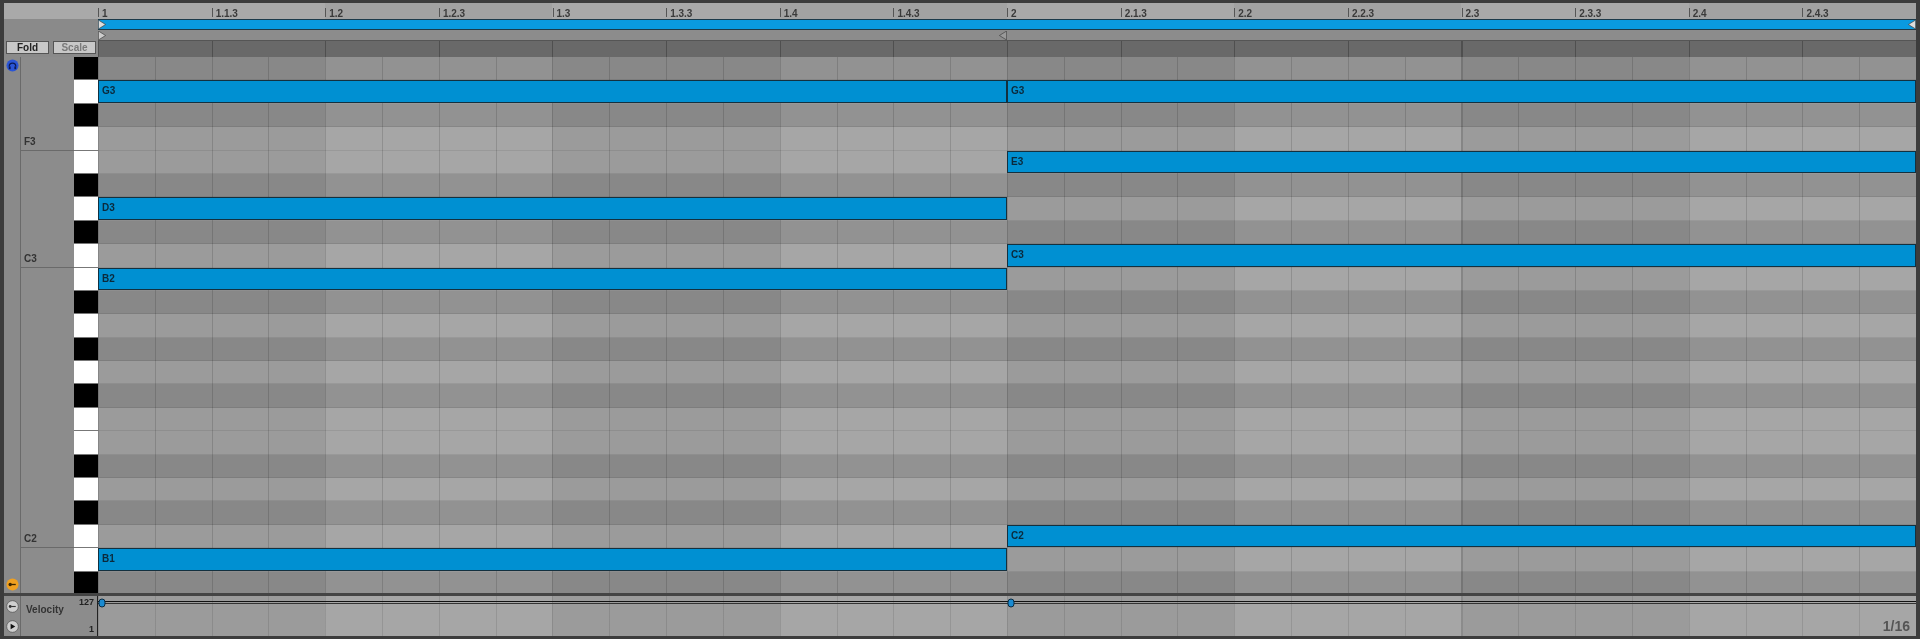  What do you see at coordinates (1064, 12) in the screenshot?
I see `ruler-label: 2` at bounding box center [1064, 12].